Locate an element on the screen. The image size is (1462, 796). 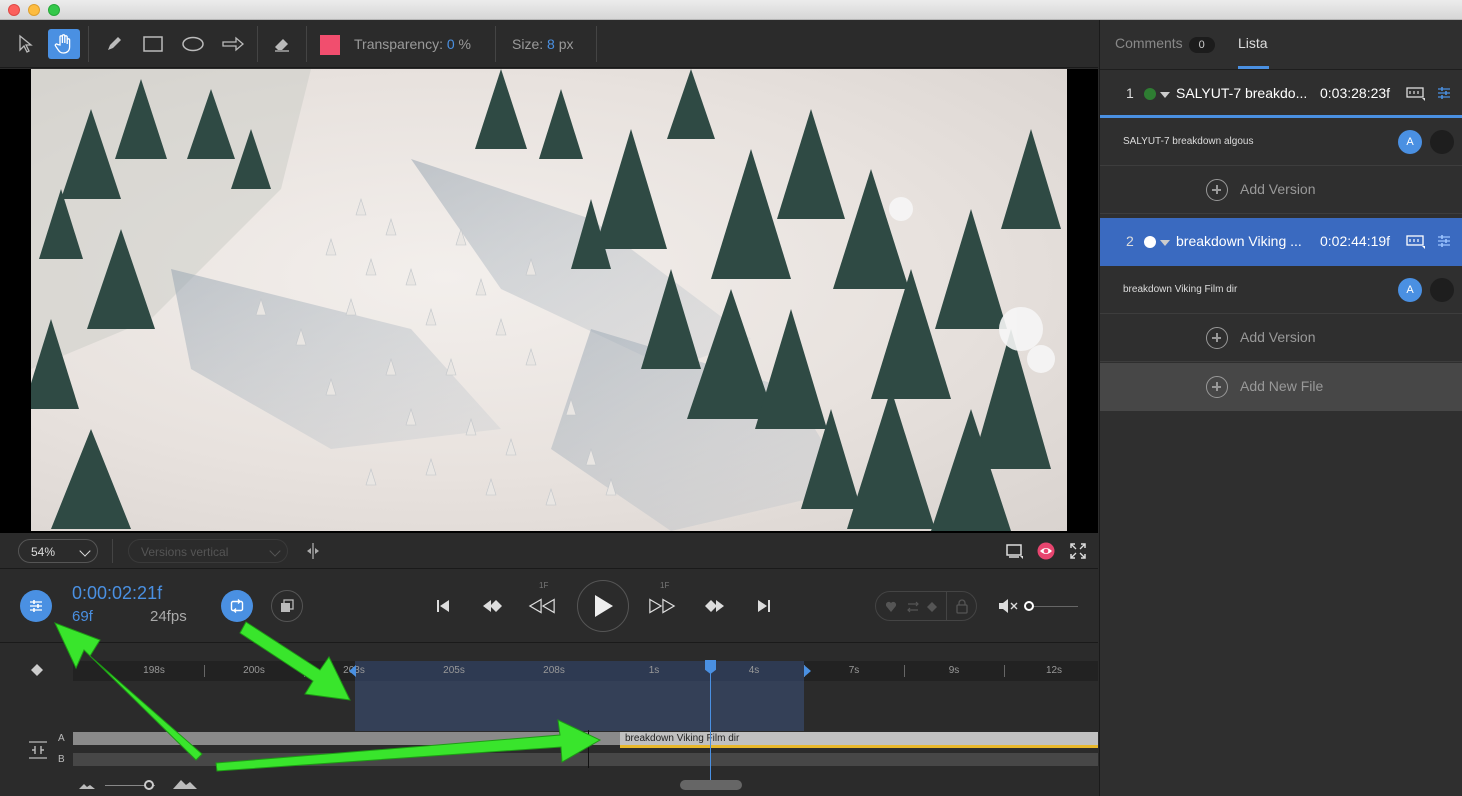
zoom-select: 54% is located at coordinates (58, 551).